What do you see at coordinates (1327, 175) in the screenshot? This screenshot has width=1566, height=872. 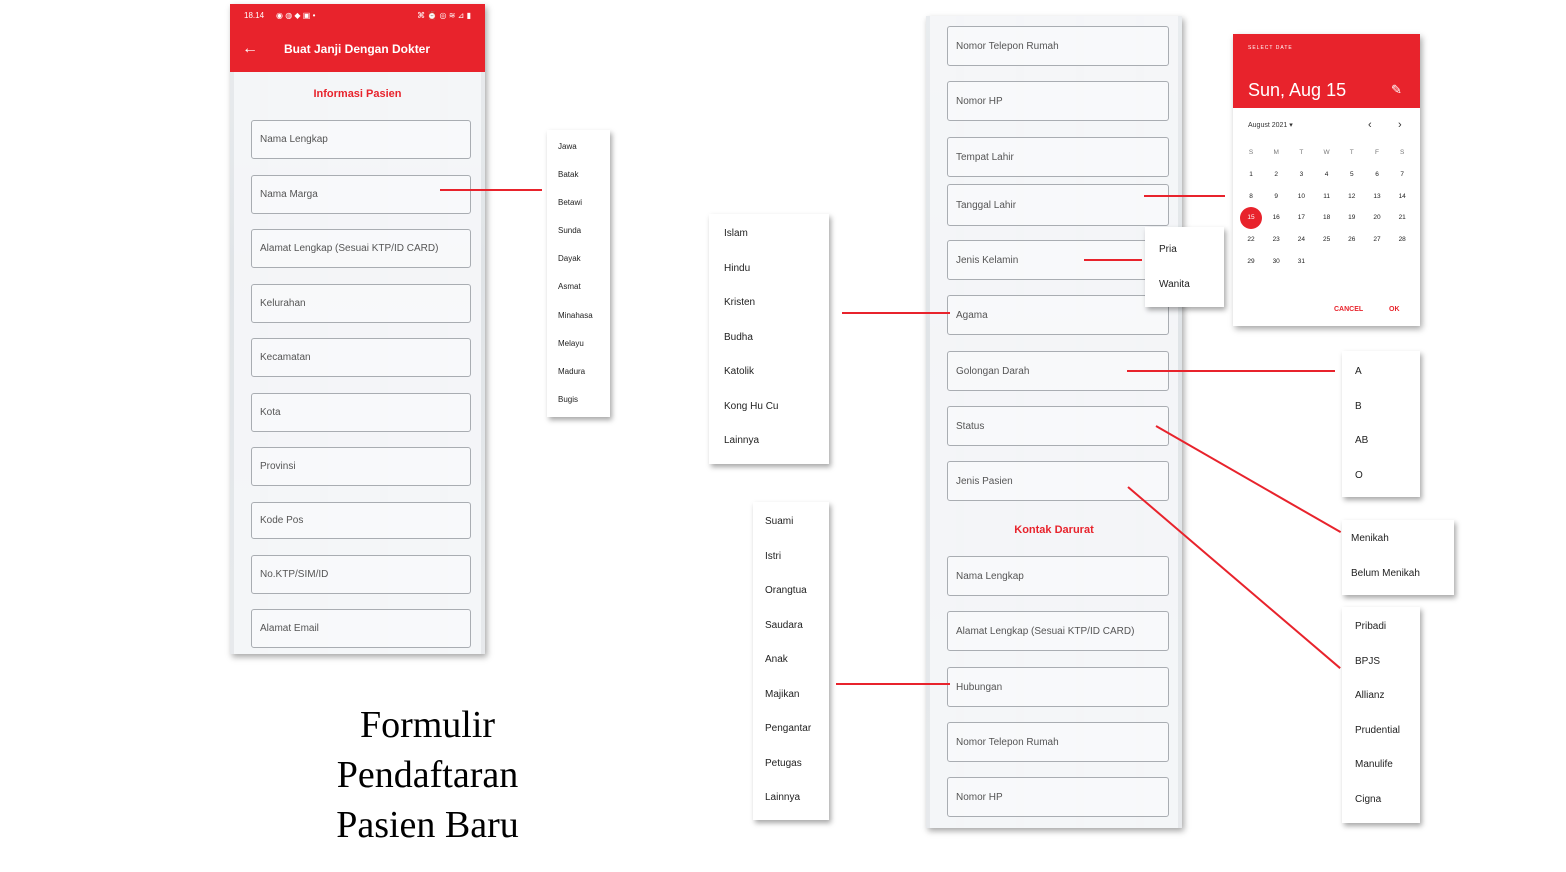 I see `calendar-day: 4` at bounding box center [1327, 175].